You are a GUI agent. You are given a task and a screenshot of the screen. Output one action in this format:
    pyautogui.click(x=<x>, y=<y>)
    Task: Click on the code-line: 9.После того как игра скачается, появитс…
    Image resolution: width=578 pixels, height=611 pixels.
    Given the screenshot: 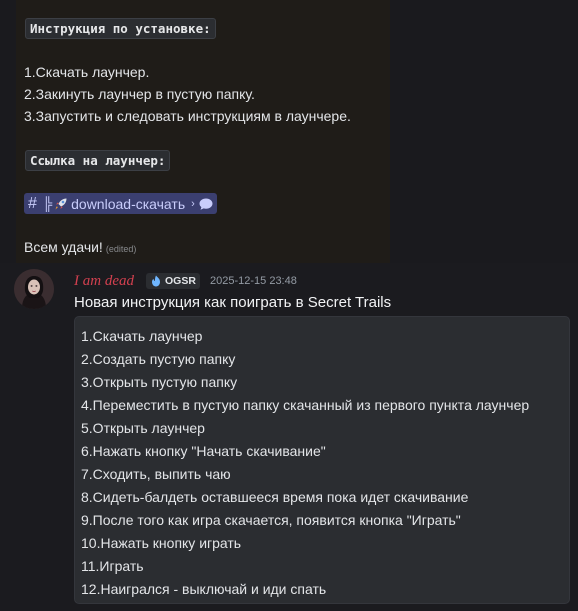 What is the action you would take?
    pyautogui.click(x=271, y=520)
    